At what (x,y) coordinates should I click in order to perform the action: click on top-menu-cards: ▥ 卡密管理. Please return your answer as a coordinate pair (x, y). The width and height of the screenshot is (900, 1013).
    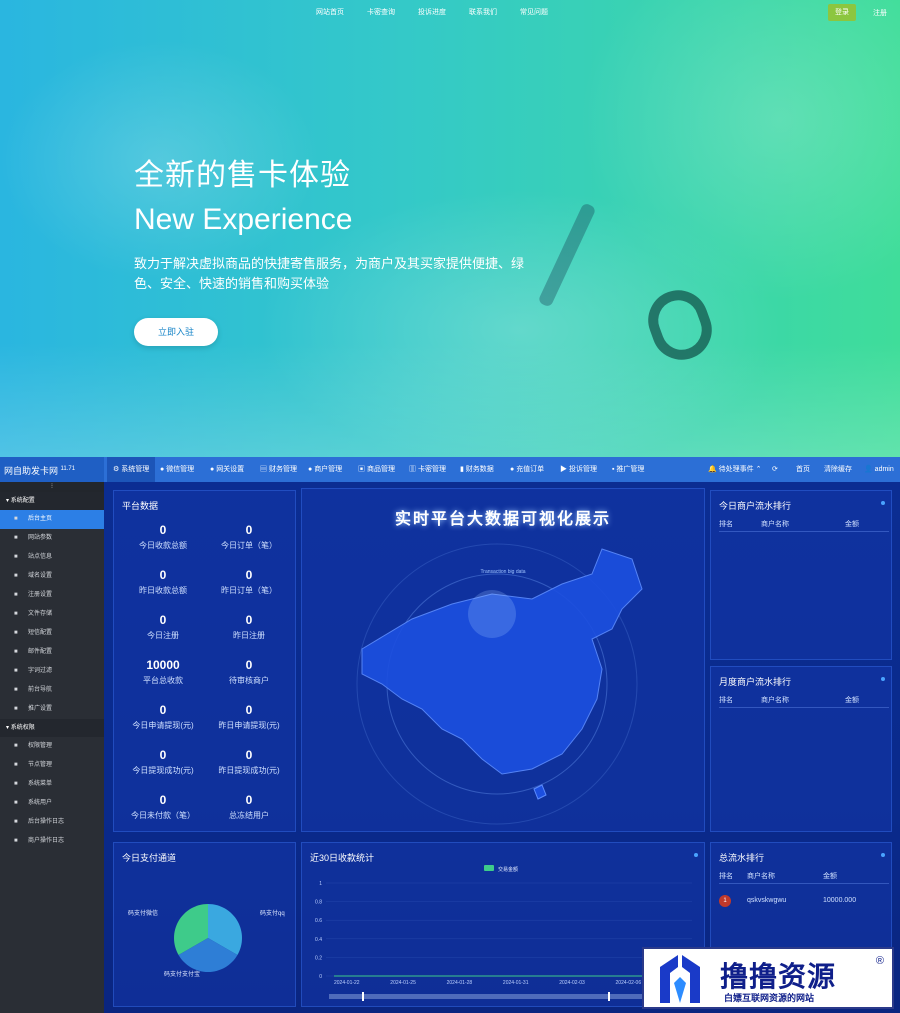
    Looking at the image, I should click on (427, 469).